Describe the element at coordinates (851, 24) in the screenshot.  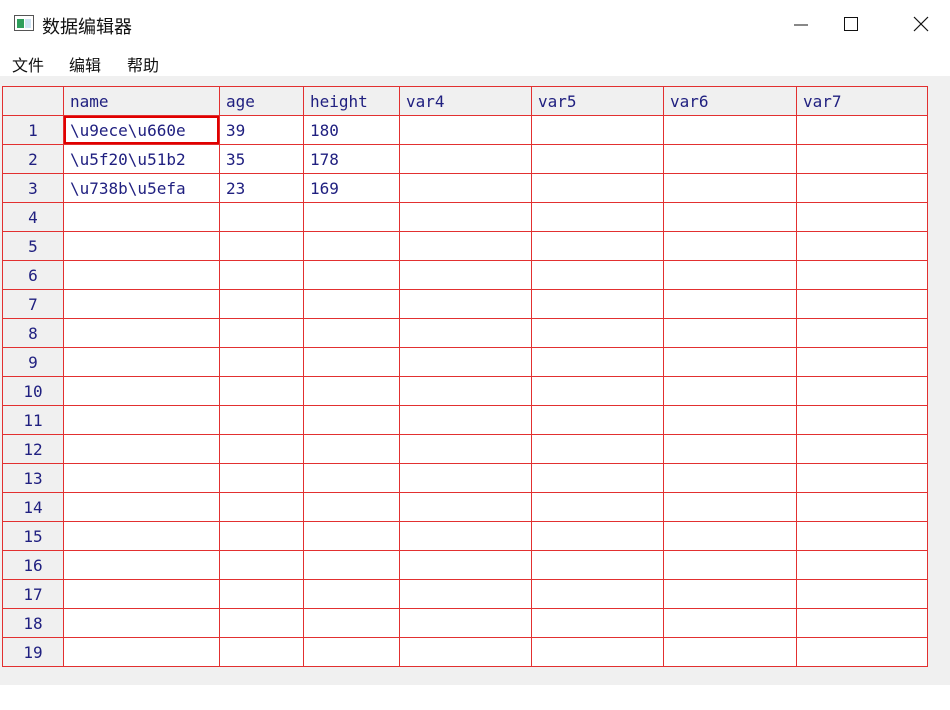
I see `maximize-button` at that location.